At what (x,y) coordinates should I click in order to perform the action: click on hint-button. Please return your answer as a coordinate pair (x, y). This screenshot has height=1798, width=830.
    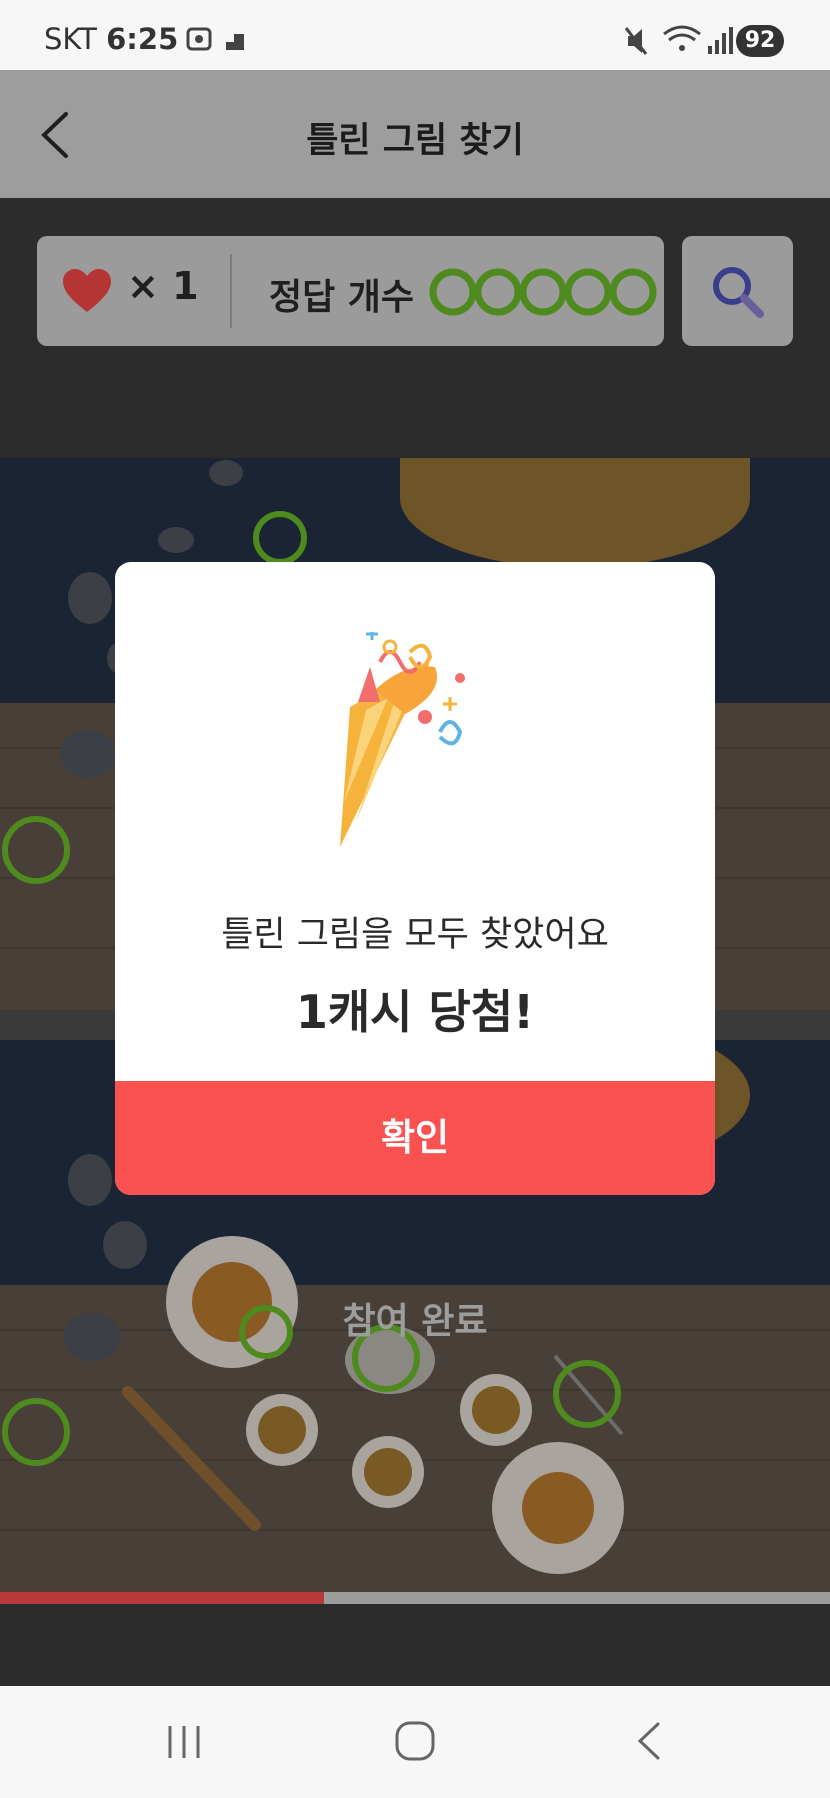
    Looking at the image, I should click on (737, 291).